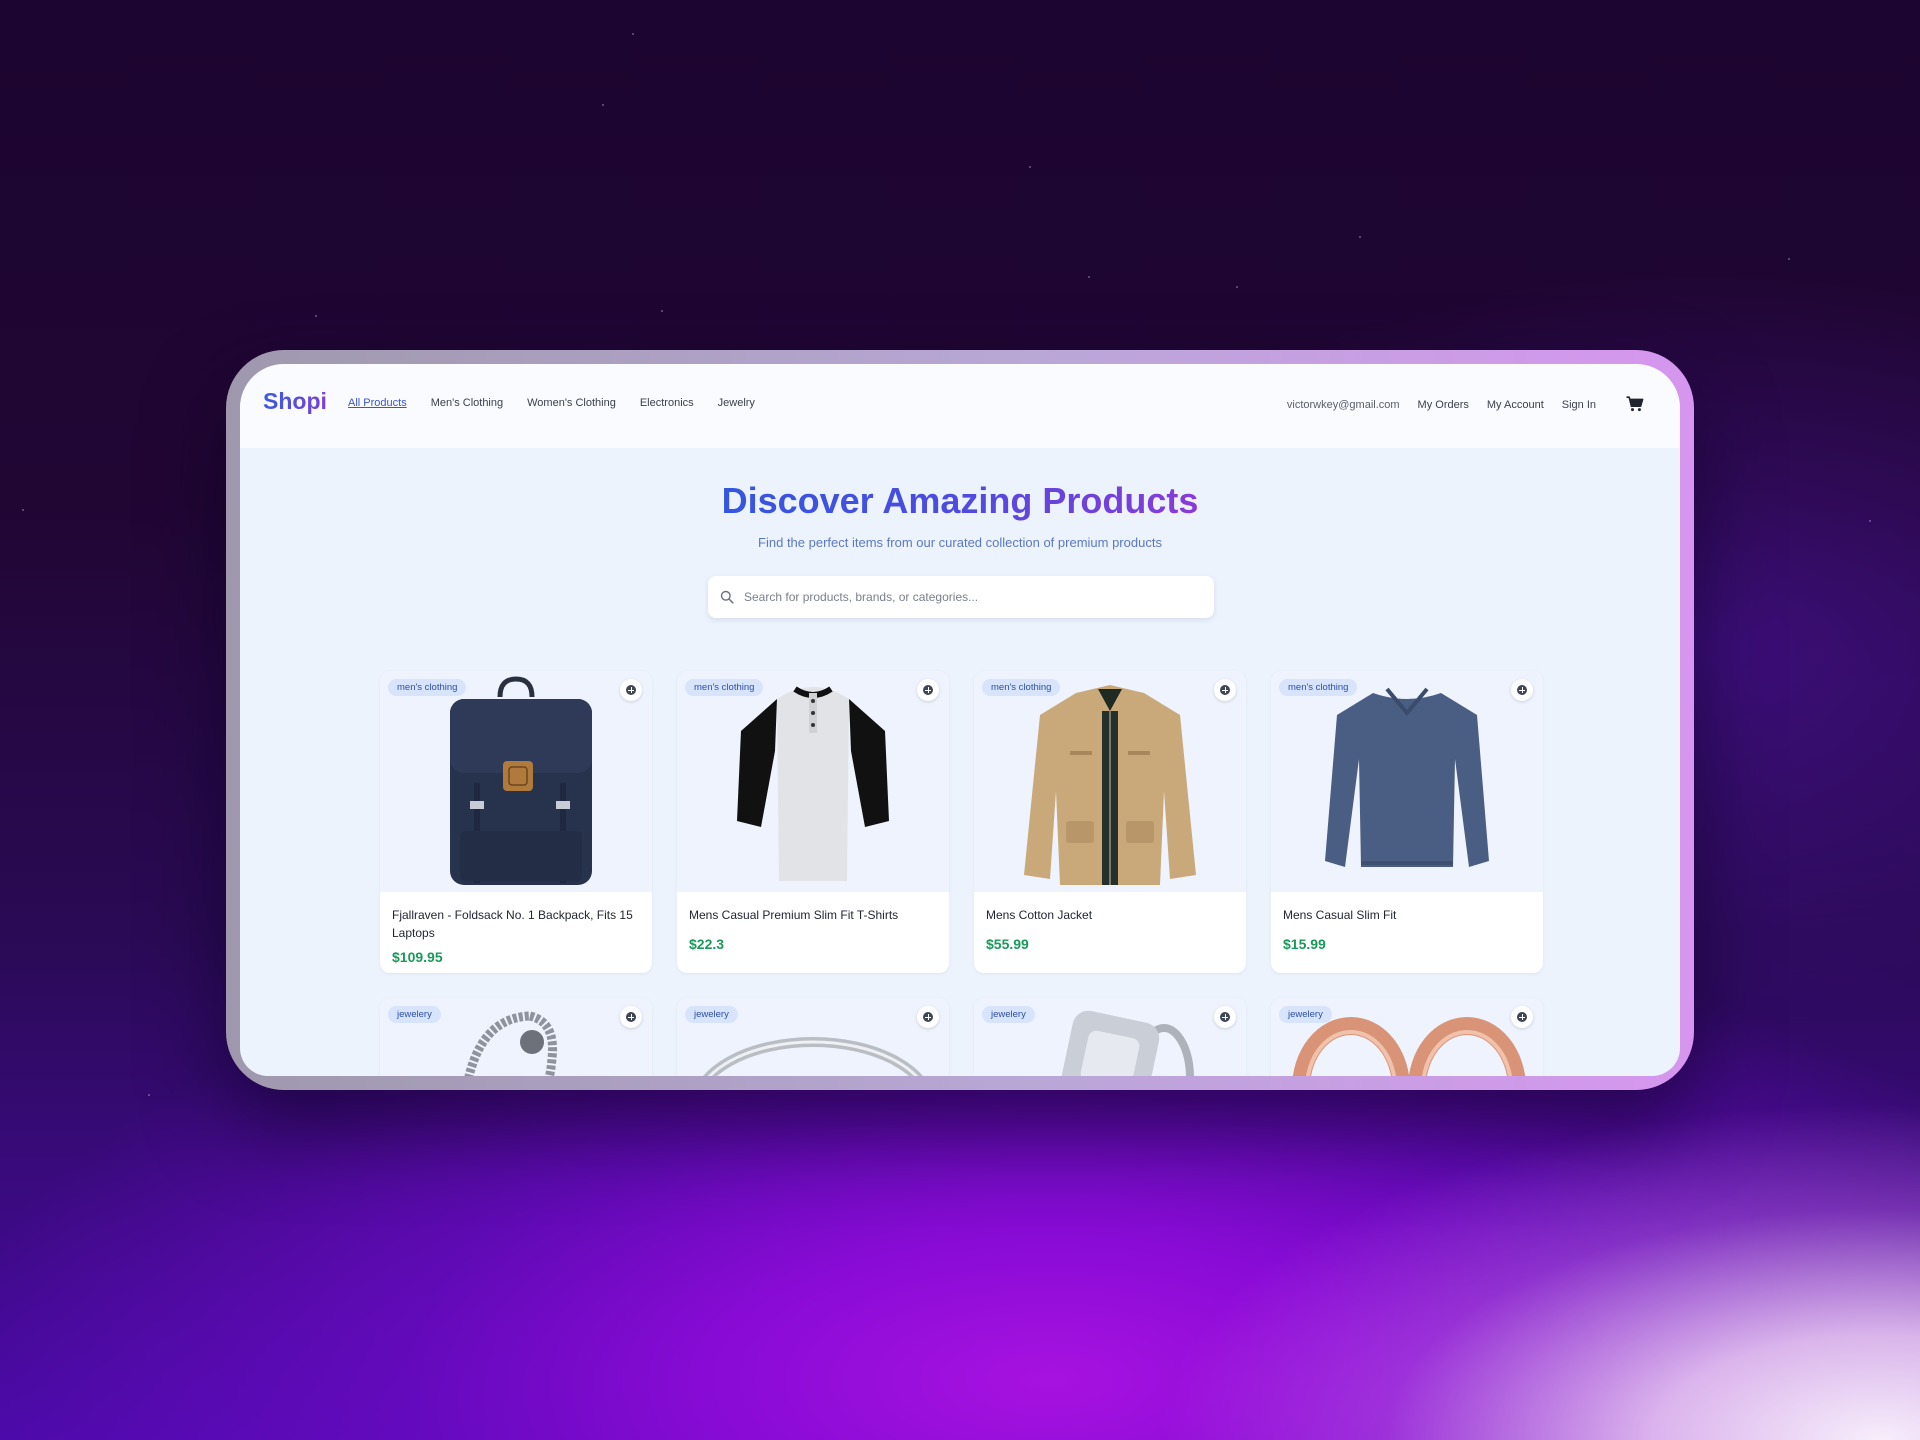  What do you see at coordinates (417, 957) in the screenshot?
I see `product-price: $109.95` at bounding box center [417, 957].